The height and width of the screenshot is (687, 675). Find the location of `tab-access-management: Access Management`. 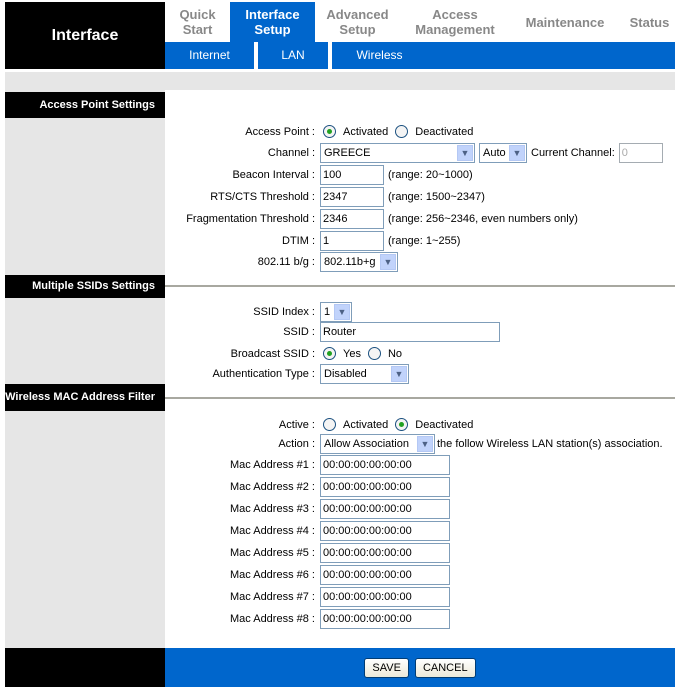

tab-access-management: Access Management is located at coordinates (455, 22).